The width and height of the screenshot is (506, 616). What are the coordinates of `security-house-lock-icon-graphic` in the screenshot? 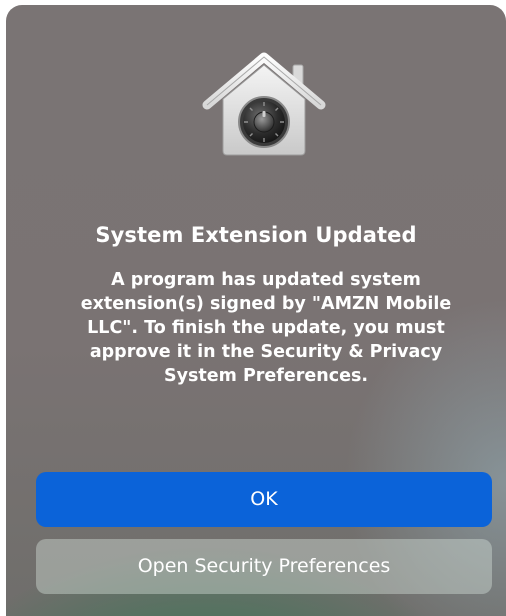 It's located at (264, 104).